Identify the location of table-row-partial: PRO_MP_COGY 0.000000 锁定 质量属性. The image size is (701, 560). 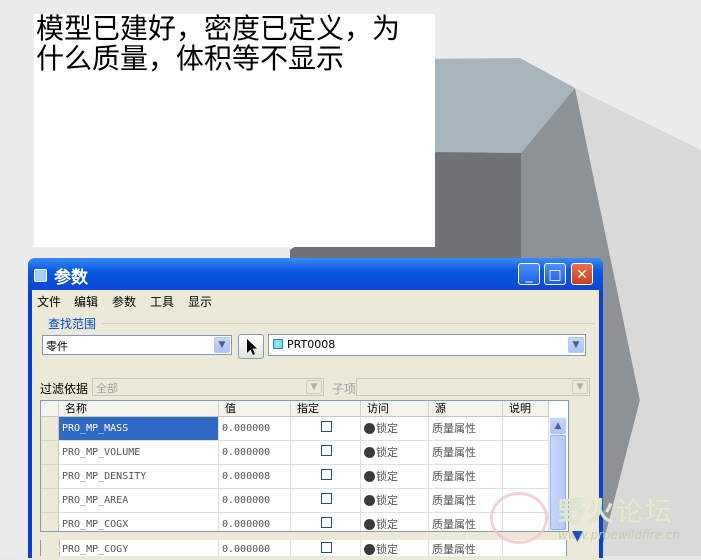
(303, 548).